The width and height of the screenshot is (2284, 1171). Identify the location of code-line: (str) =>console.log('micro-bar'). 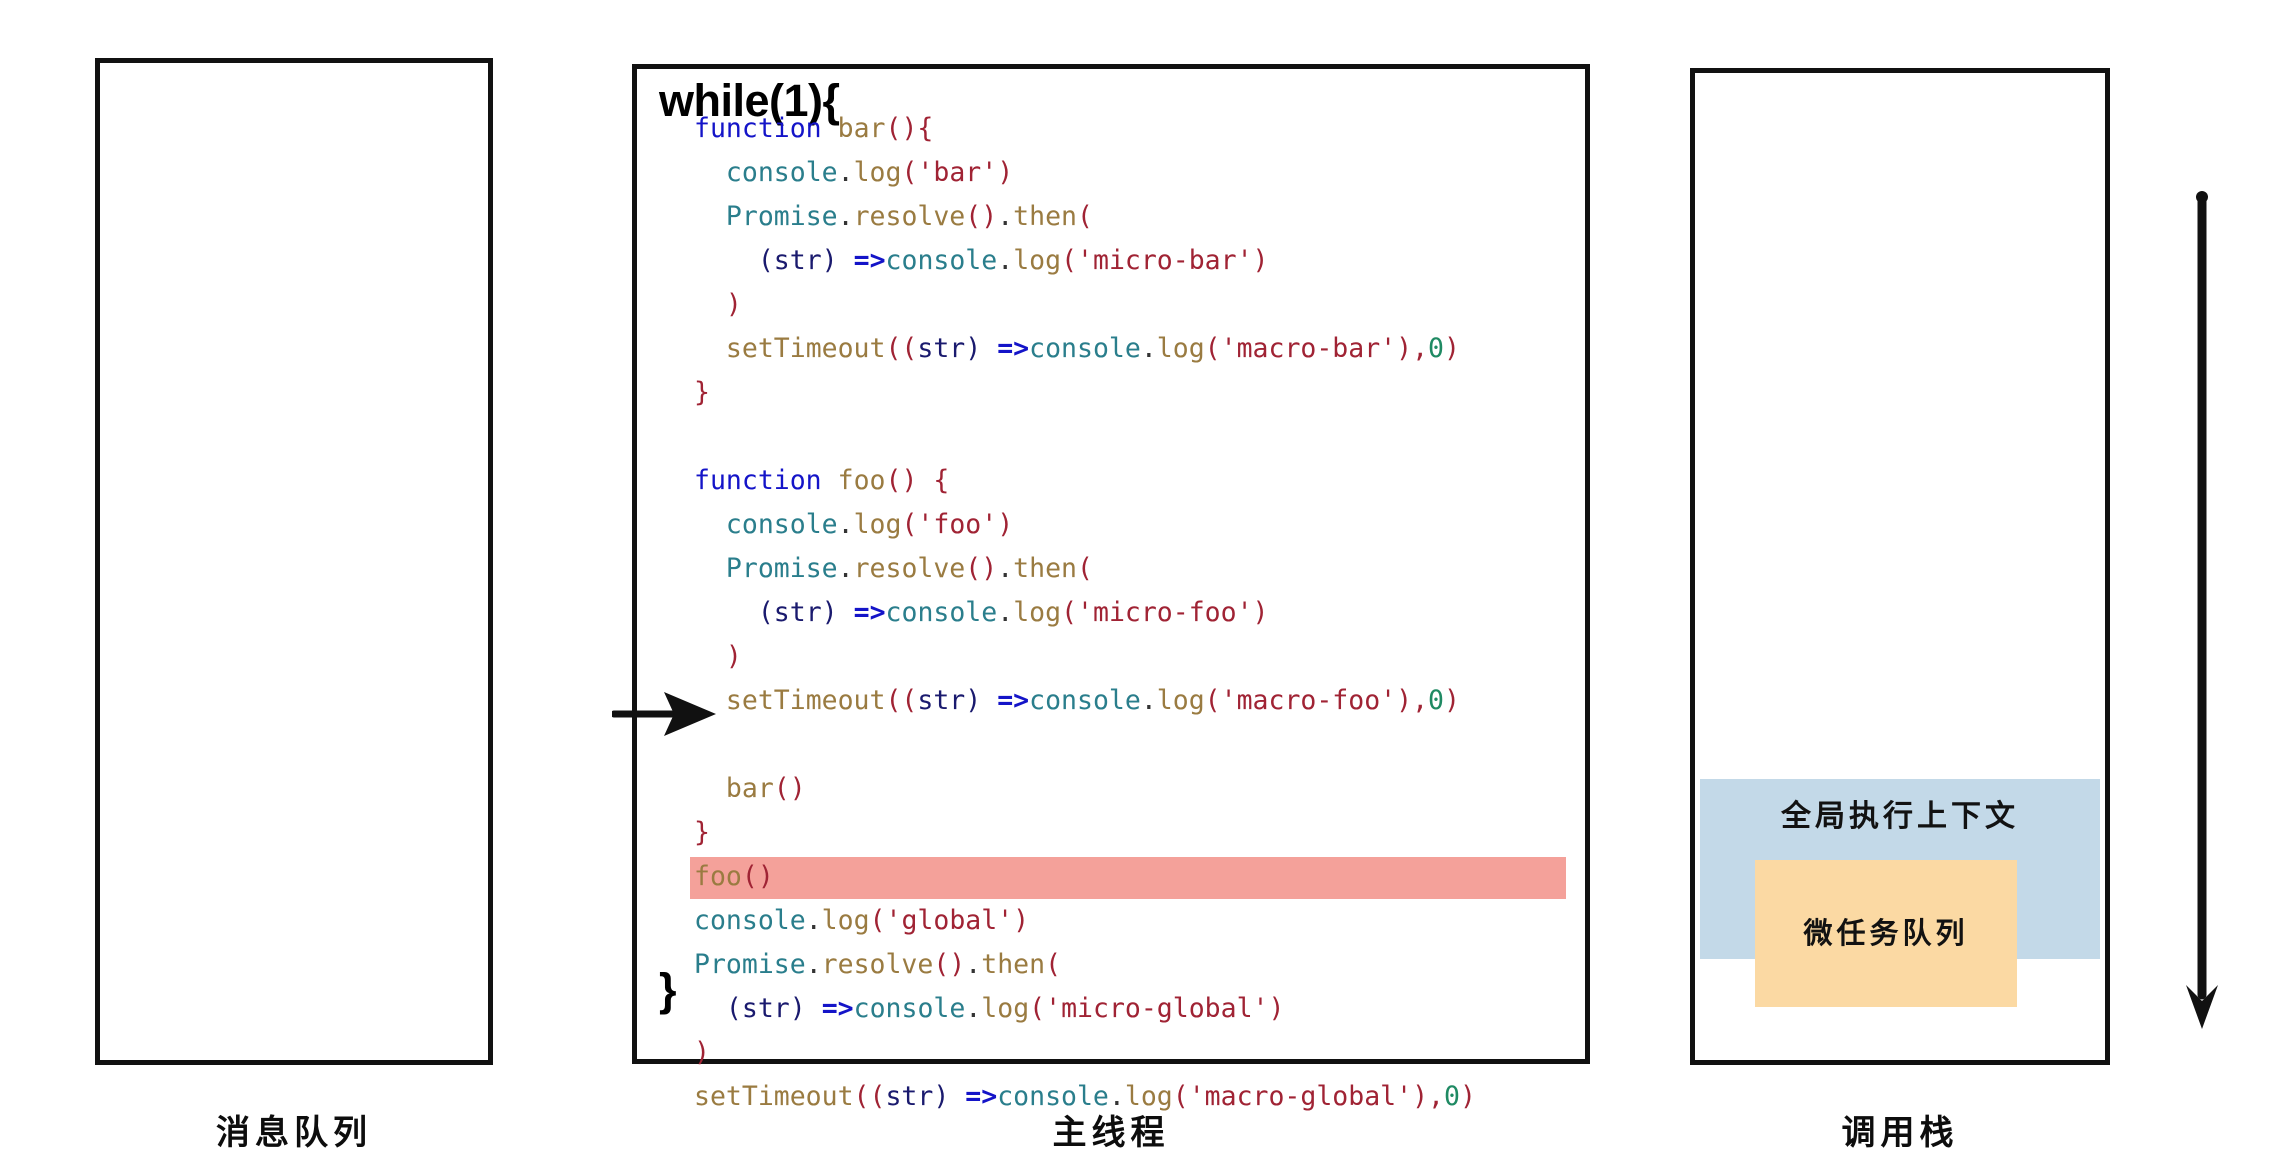
(1144, 261).